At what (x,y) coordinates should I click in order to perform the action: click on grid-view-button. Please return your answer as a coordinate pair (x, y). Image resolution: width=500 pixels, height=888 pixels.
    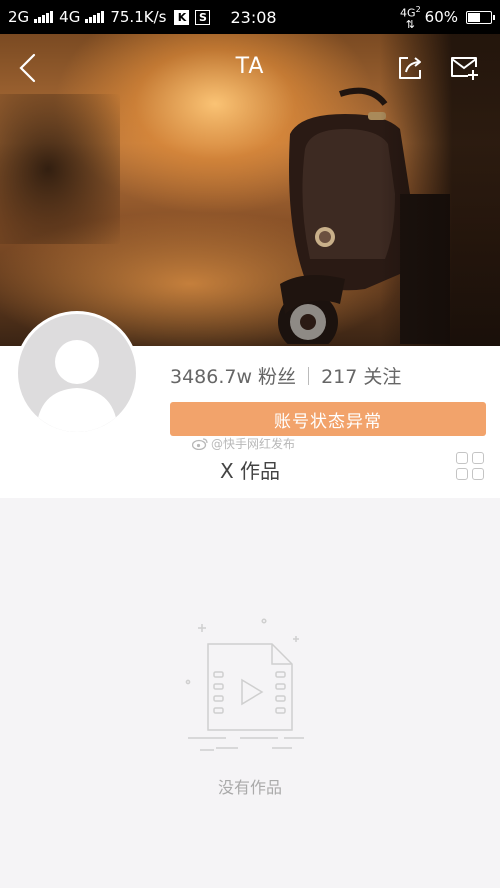
    Looking at the image, I should click on (470, 466).